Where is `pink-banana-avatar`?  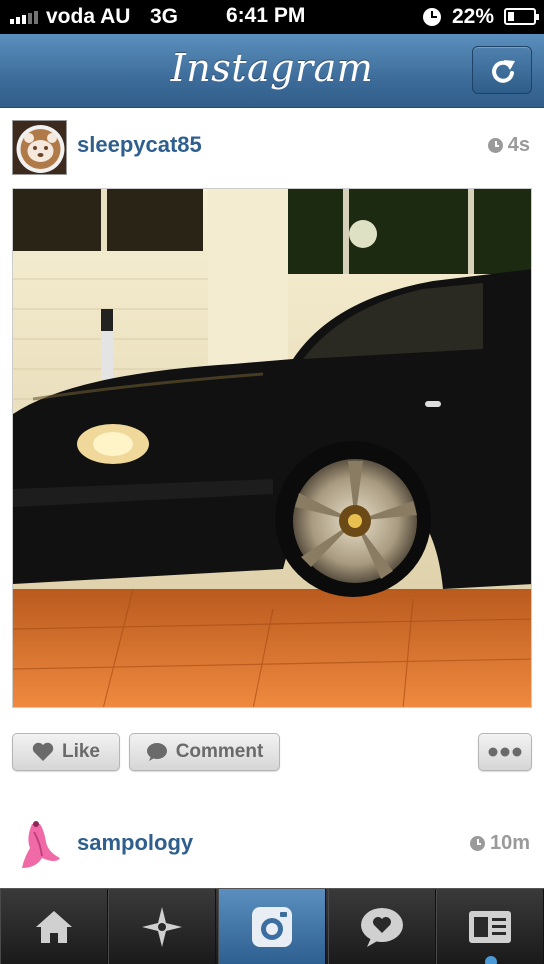
pink-banana-avatar is located at coordinates (39, 845).